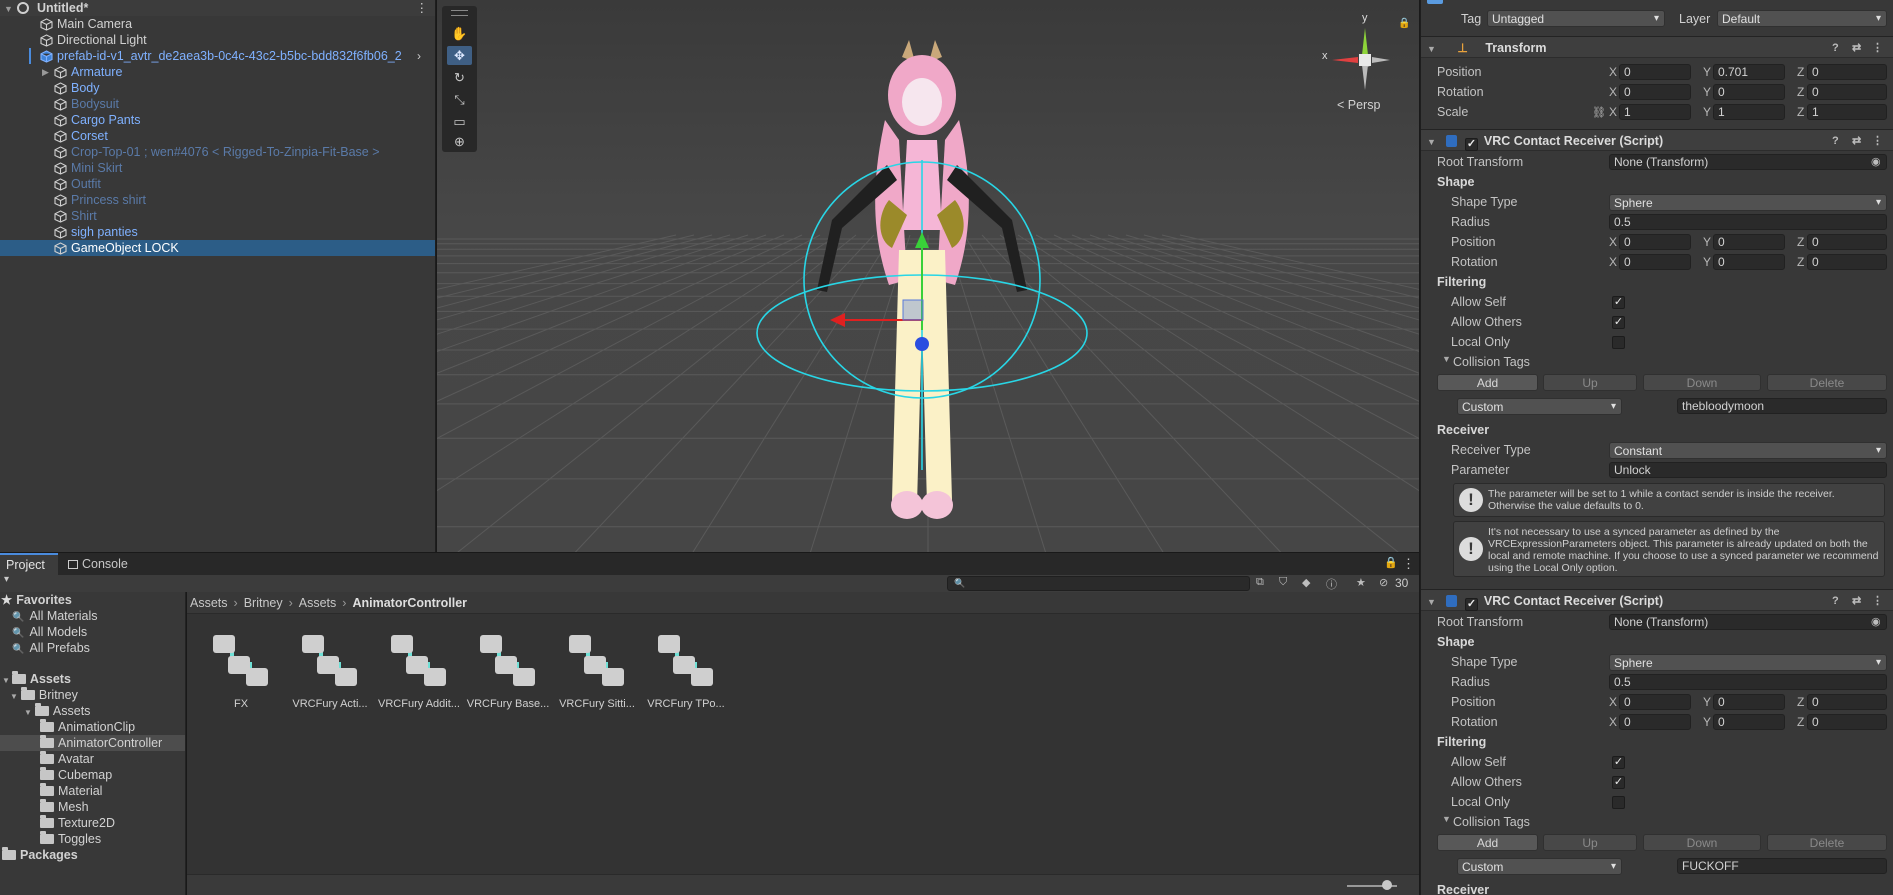 The height and width of the screenshot is (895, 1893). I want to click on collision-tag-field: thebloodymoon, so click(1782, 406).